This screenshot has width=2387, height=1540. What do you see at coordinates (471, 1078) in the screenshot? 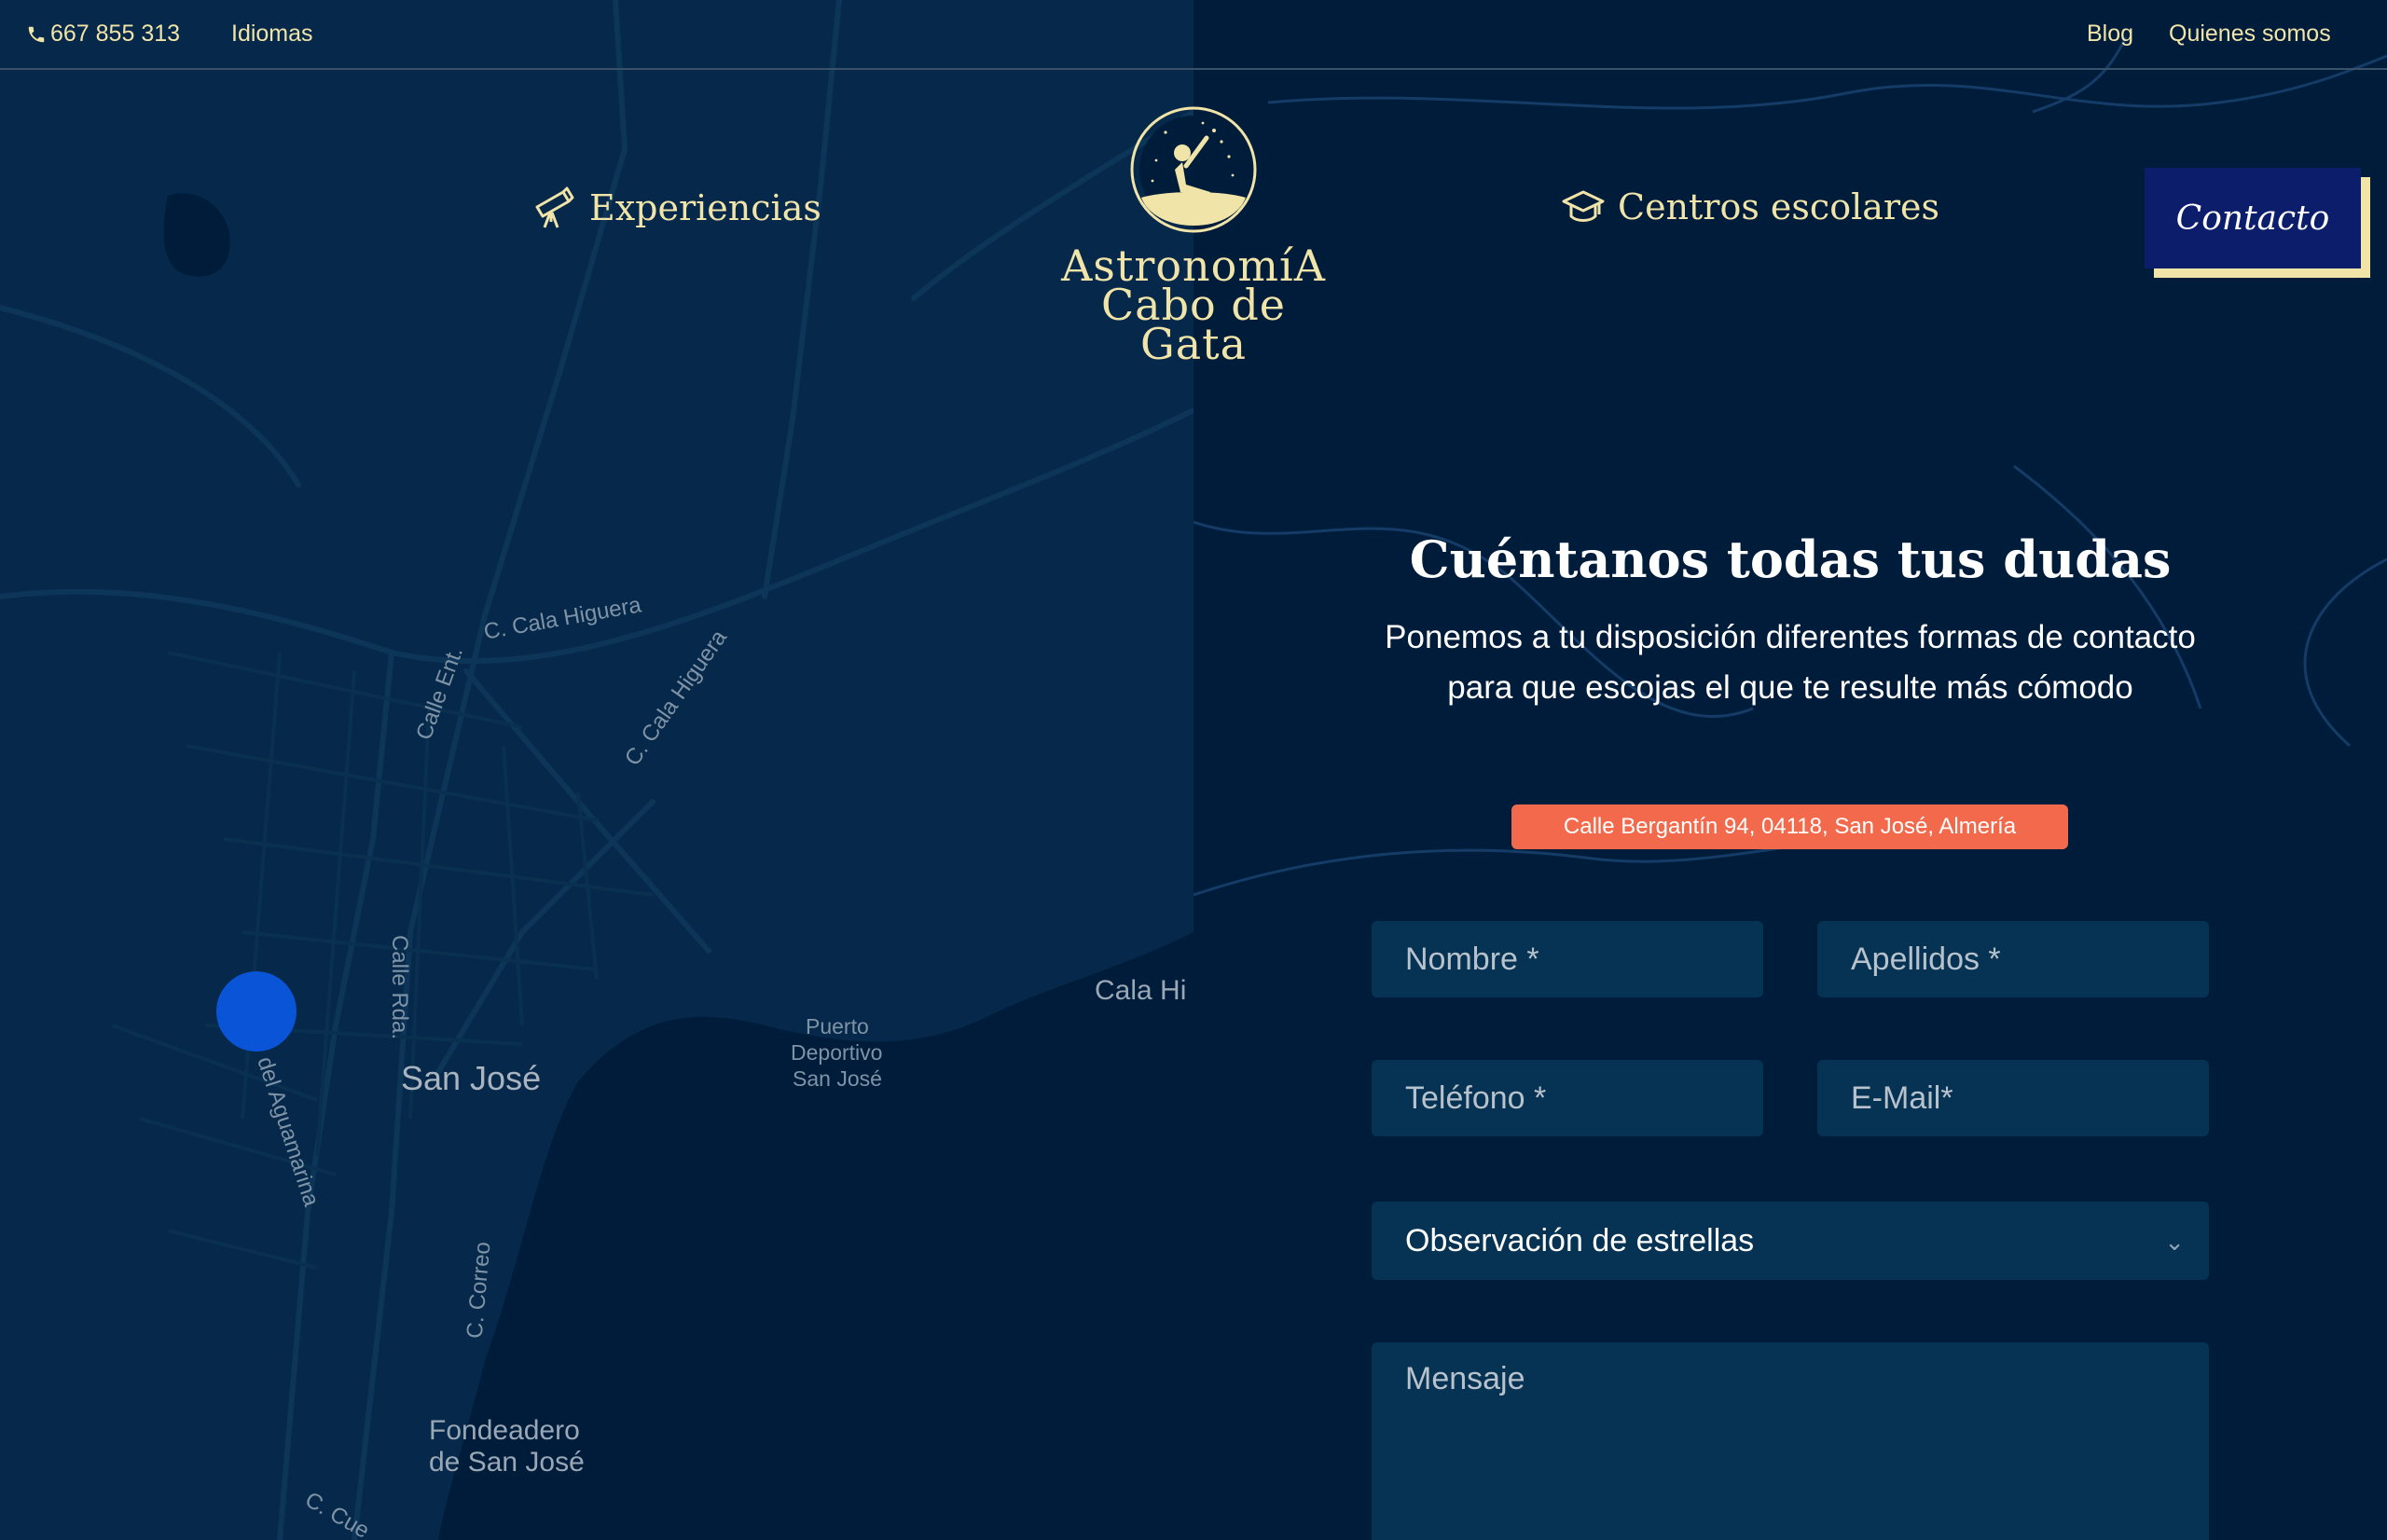
I see `map-town-label: San José` at bounding box center [471, 1078].